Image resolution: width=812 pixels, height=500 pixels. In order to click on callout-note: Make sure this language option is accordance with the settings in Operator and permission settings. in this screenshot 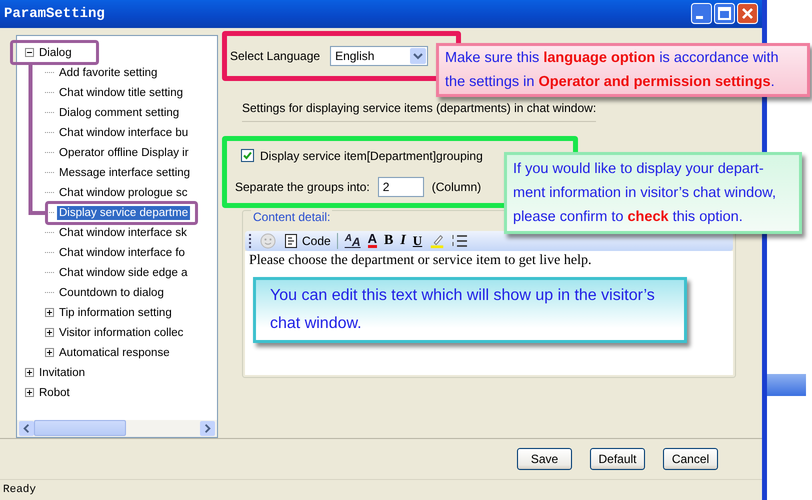, I will do `click(623, 70)`.